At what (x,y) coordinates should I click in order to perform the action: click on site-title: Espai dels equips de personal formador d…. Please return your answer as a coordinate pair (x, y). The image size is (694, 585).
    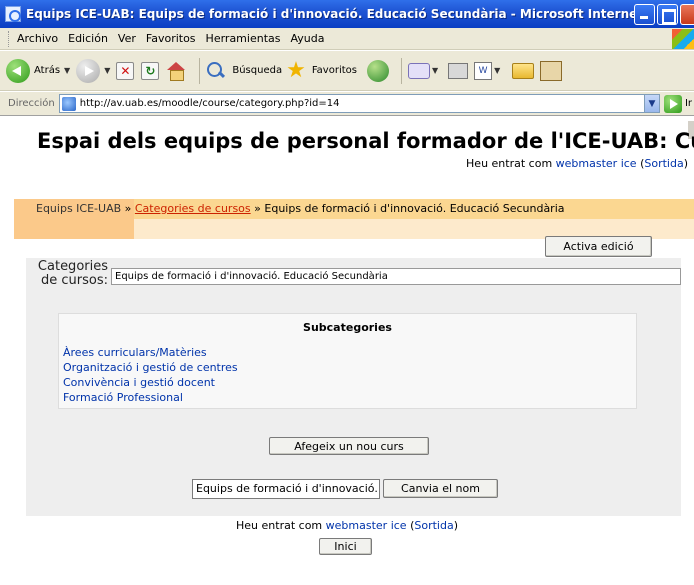
    Looking at the image, I should click on (365, 141).